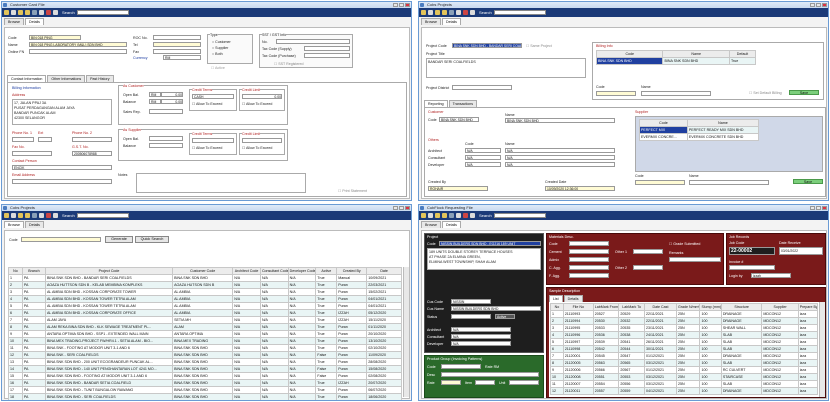  What do you see at coordinates (660, 307) in the screenshot?
I see `column-header: Date Cast` at bounding box center [660, 307].